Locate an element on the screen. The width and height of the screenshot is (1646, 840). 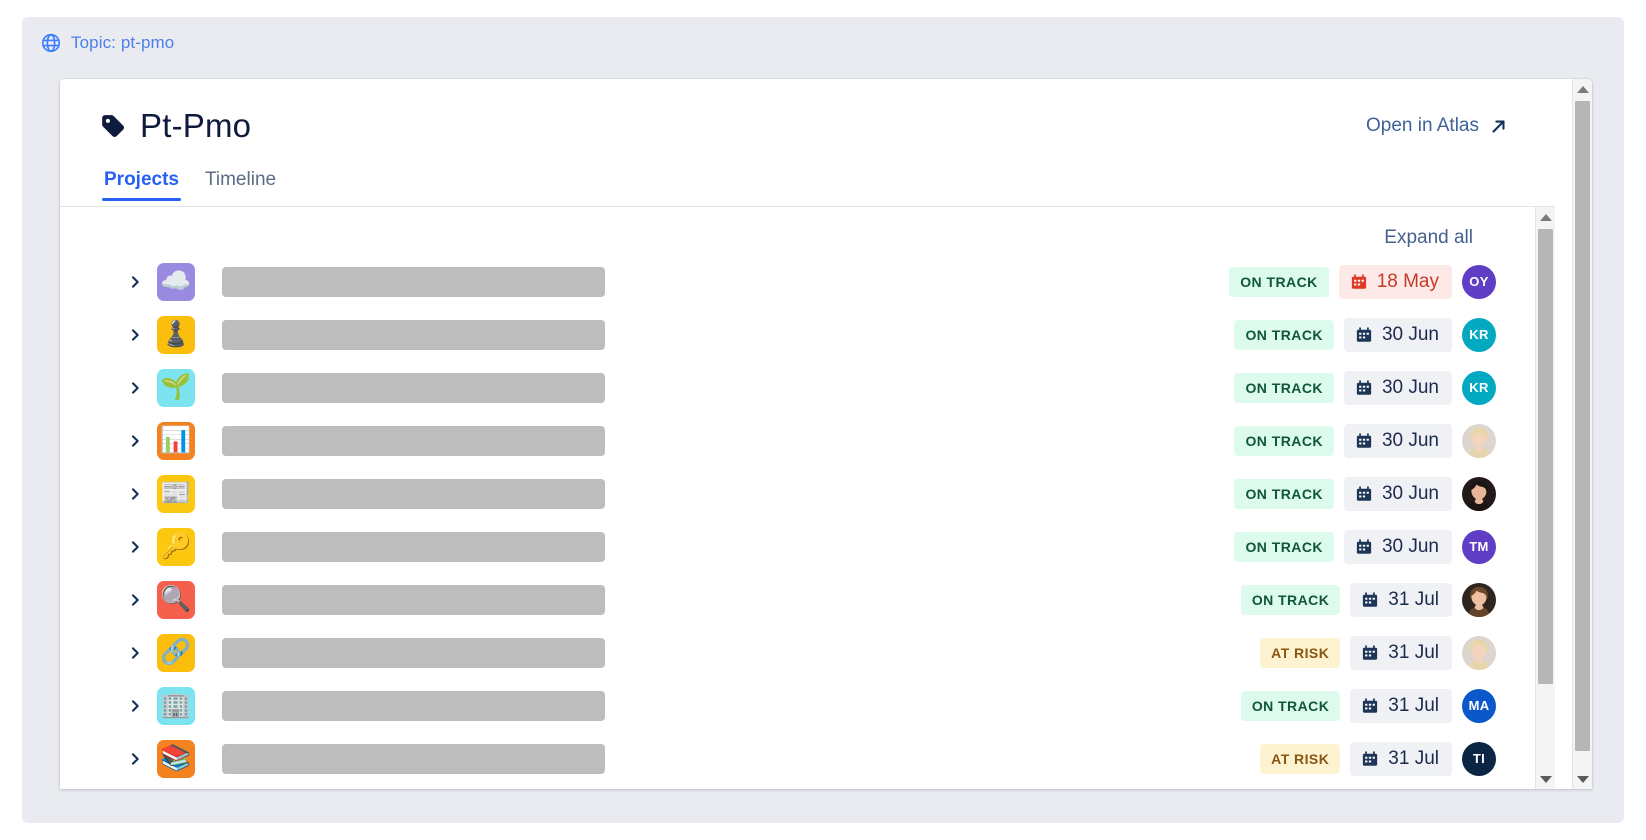
table-row: 📰 ON TRACK 30 Jun is located at coordinates (821, 493).